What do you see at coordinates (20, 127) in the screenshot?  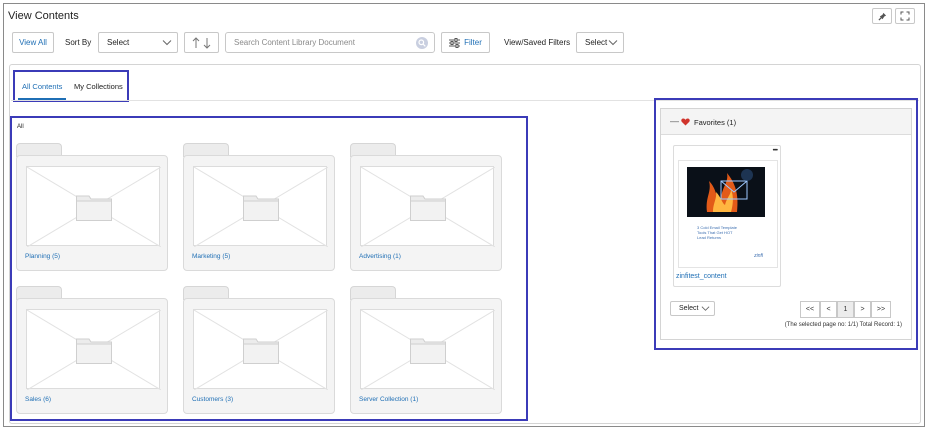 I see `folders-heading: All` at bounding box center [20, 127].